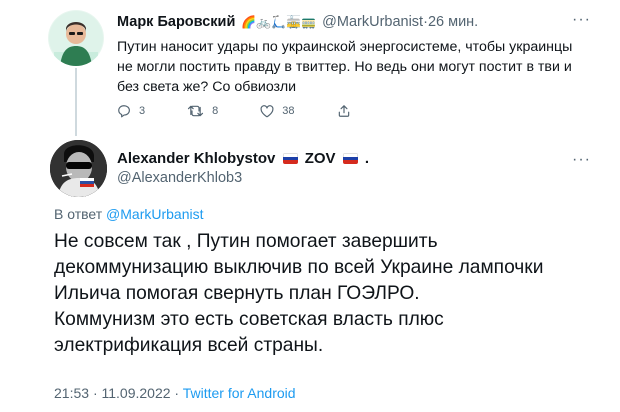  I want to click on tweet2-author-name: Alexander Khlobystov, so click(196, 158).